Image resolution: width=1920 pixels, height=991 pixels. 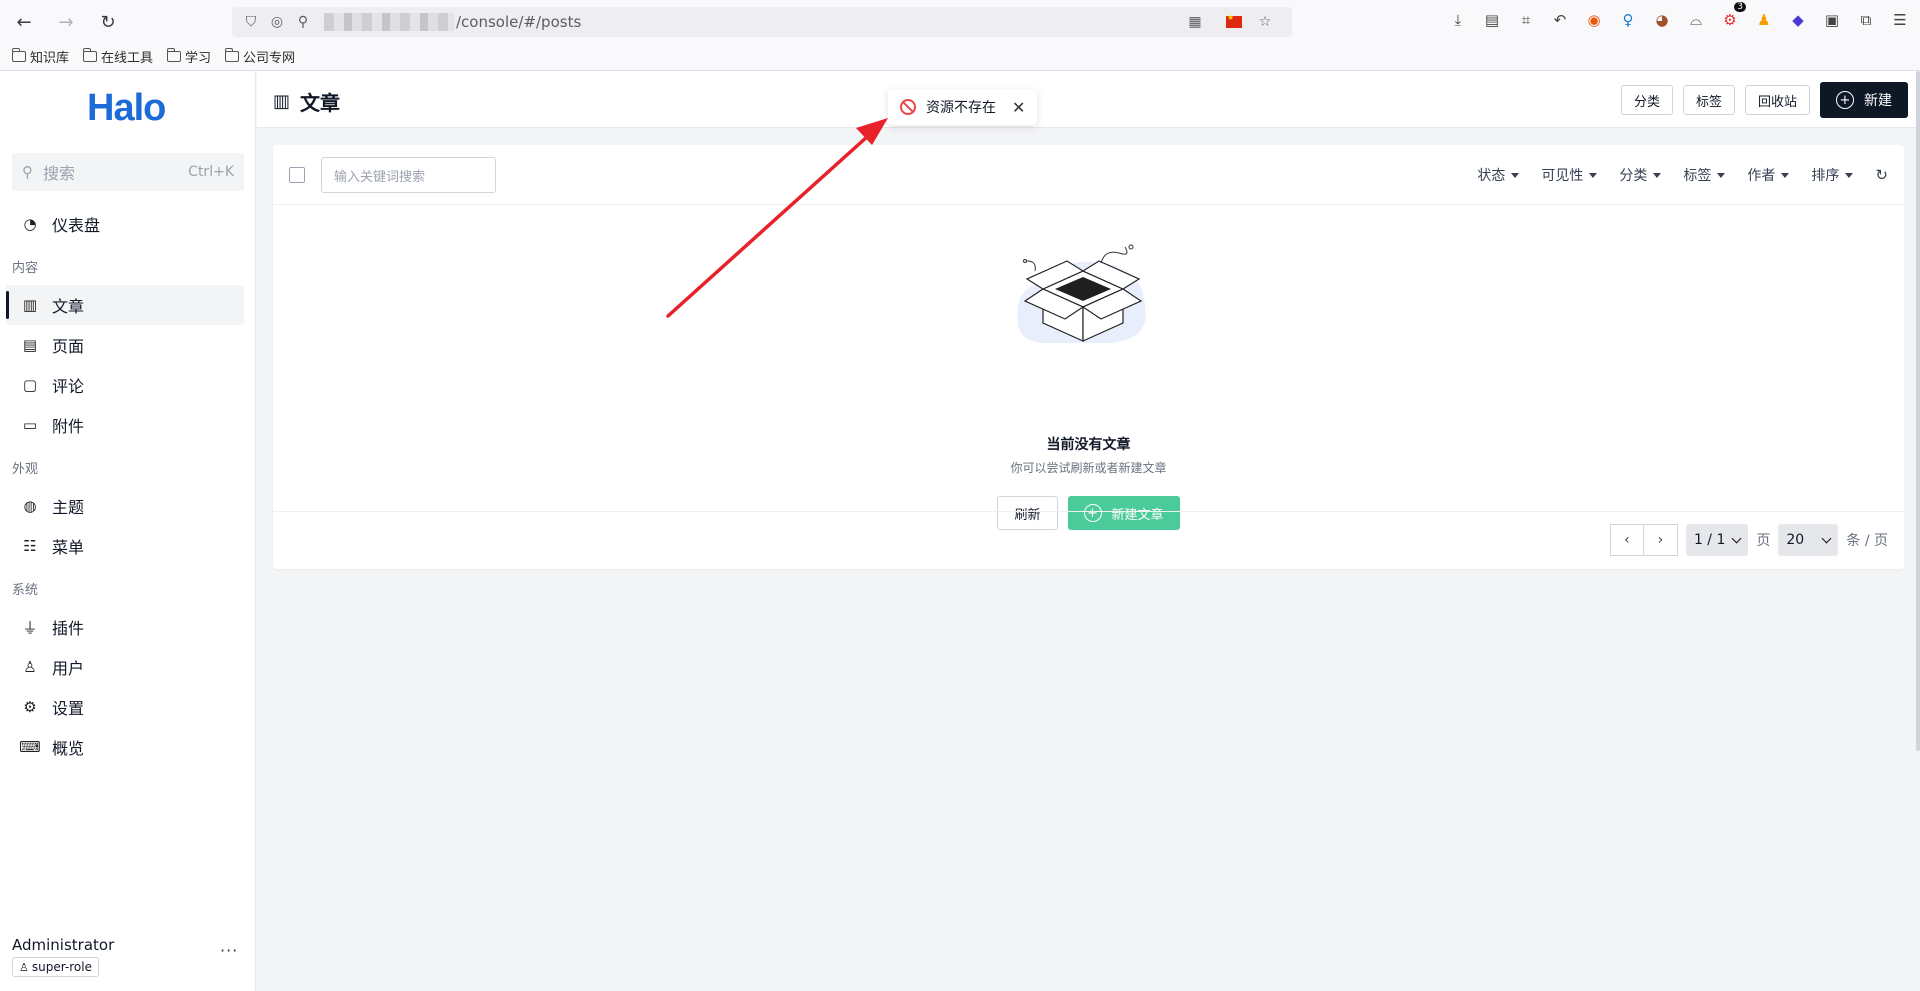 I want to click on reader-icon: ▤, so click(x=1492, y=20).